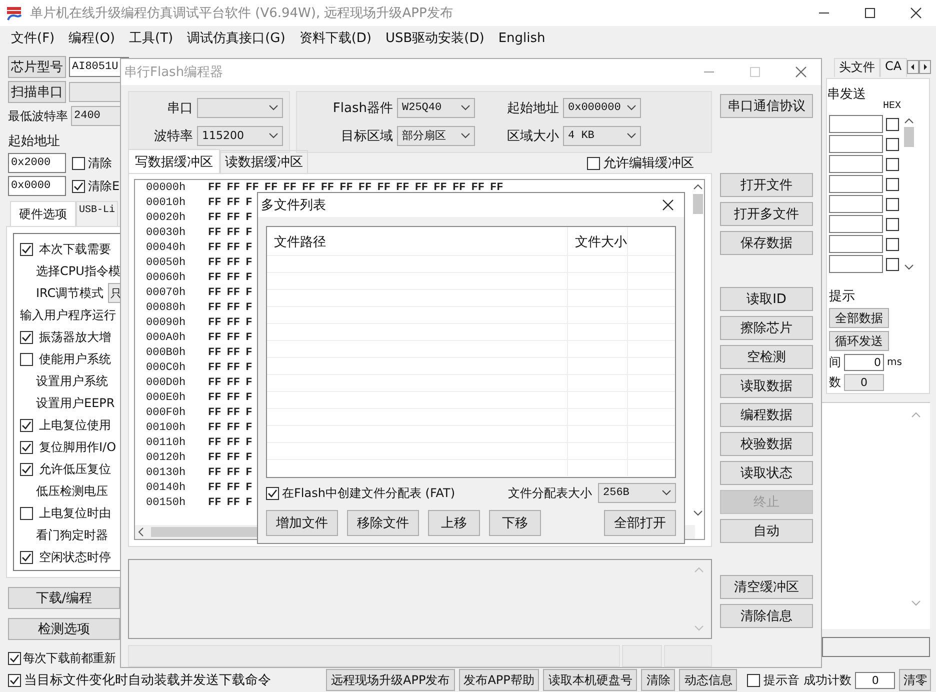 The height and width of the screenshot is (692, 936). I want to click on option-label: 设置用户系统, so click(71, 381).